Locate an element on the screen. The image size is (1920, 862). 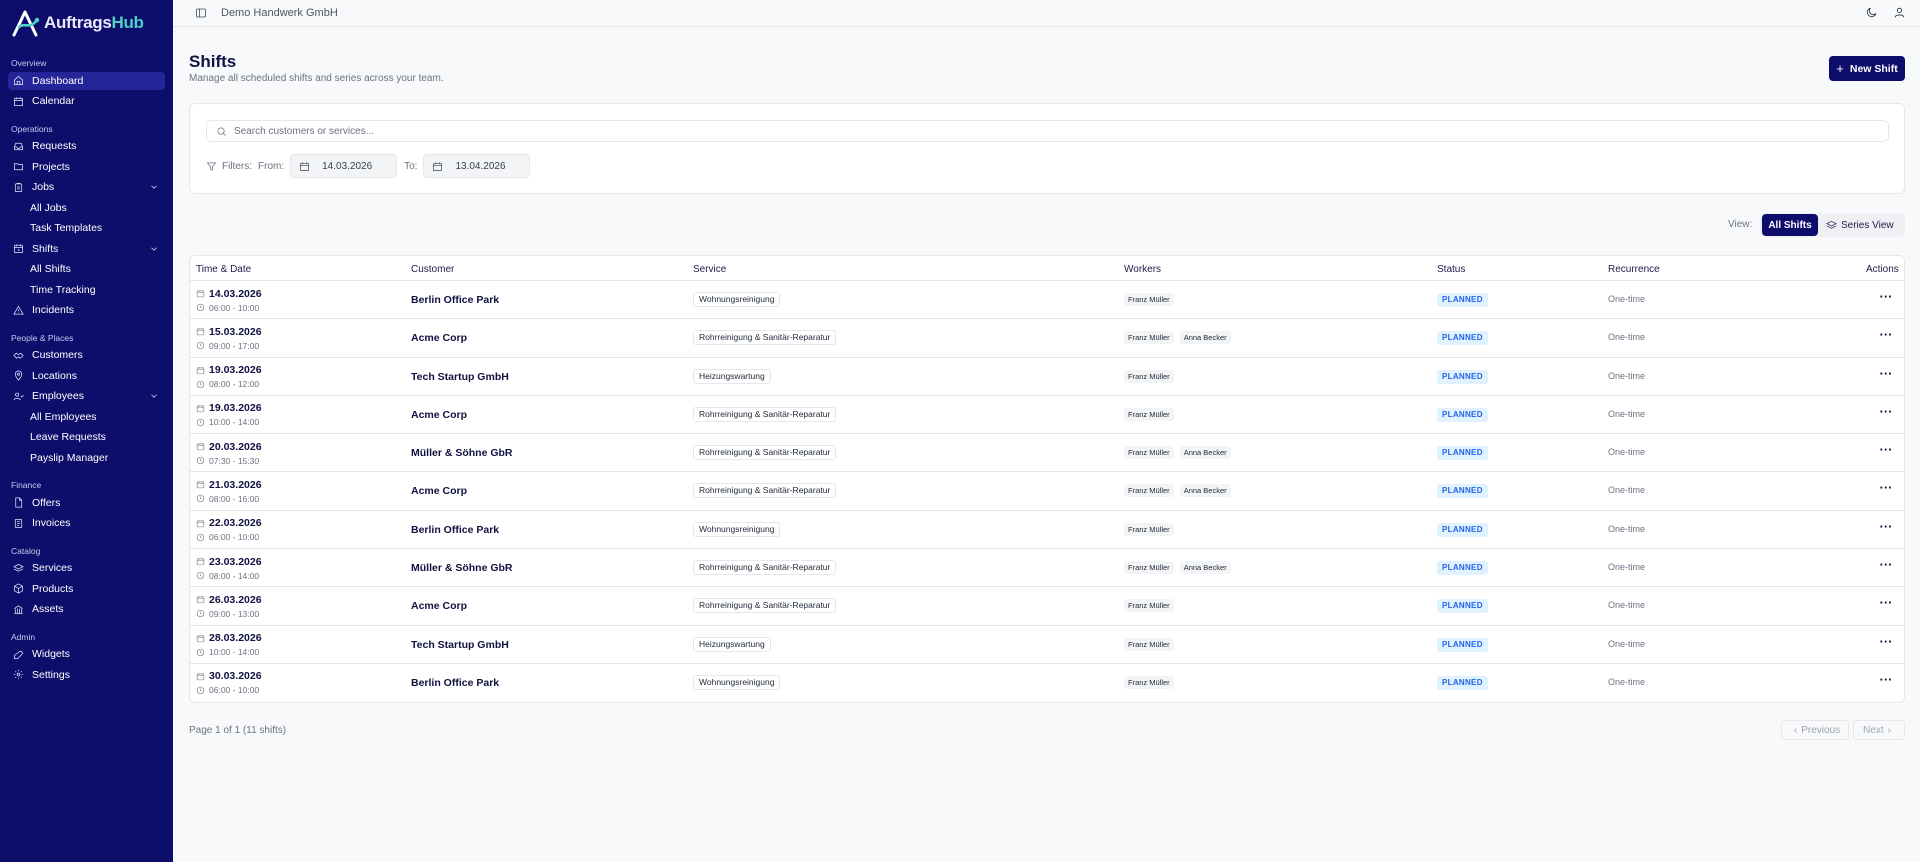
sidebar-item-requests: Requests is located at coordinates (86, 146).